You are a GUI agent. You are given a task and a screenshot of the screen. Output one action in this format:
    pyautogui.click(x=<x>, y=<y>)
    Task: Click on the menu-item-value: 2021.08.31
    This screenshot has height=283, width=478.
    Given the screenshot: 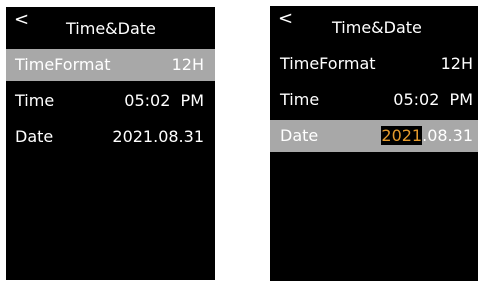 What is the action you would take?
    pyautogui.click(x=158, y=136)
    